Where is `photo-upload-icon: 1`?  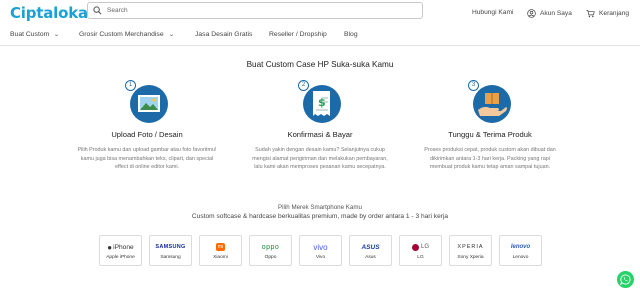 photo-upload-icon: 1 is located at coordinates (147, 102).